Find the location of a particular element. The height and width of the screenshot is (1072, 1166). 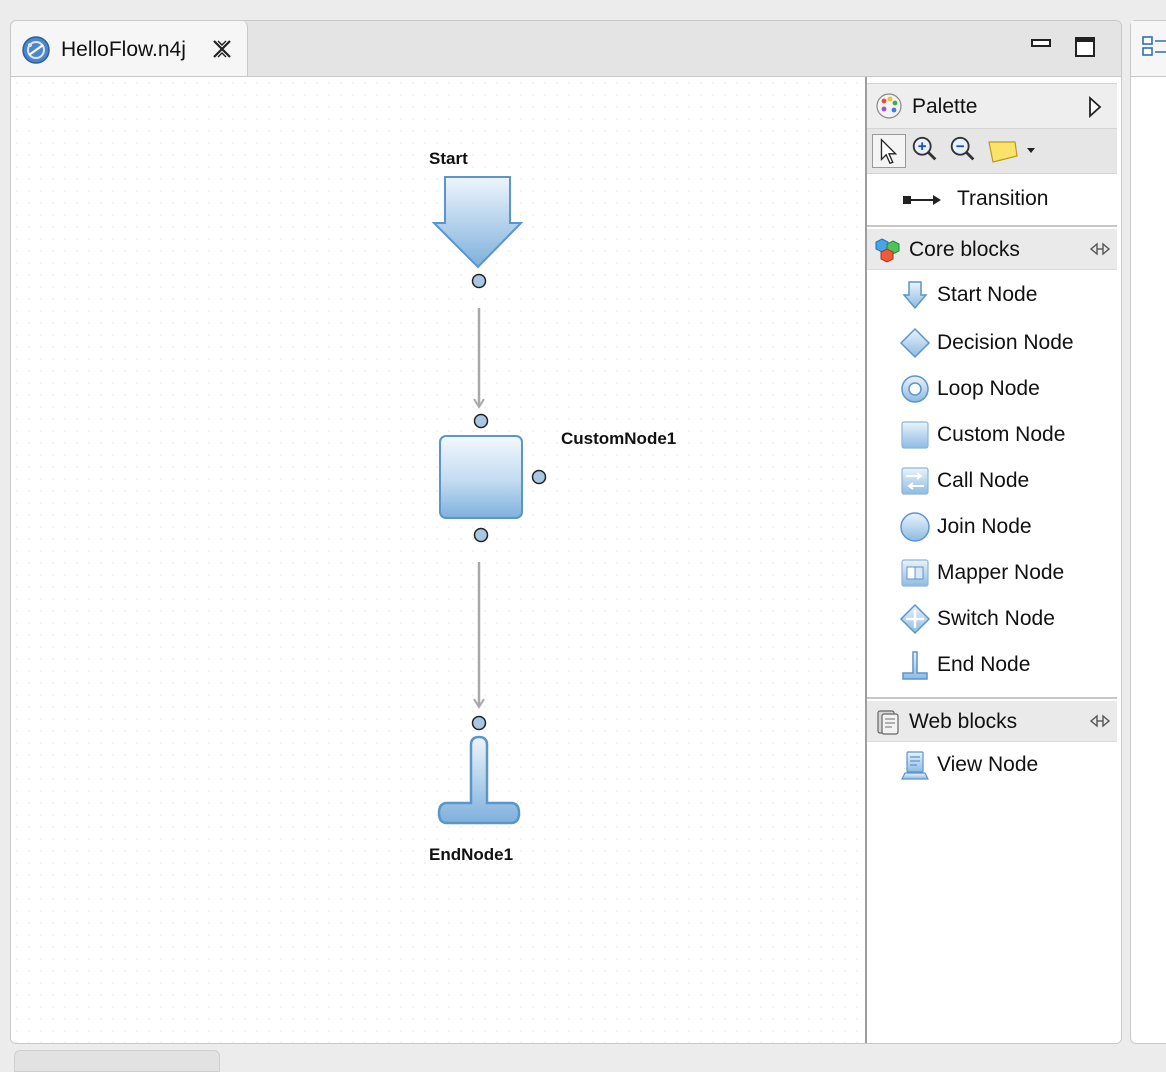

close-icon is located at coordinates (222, 49).